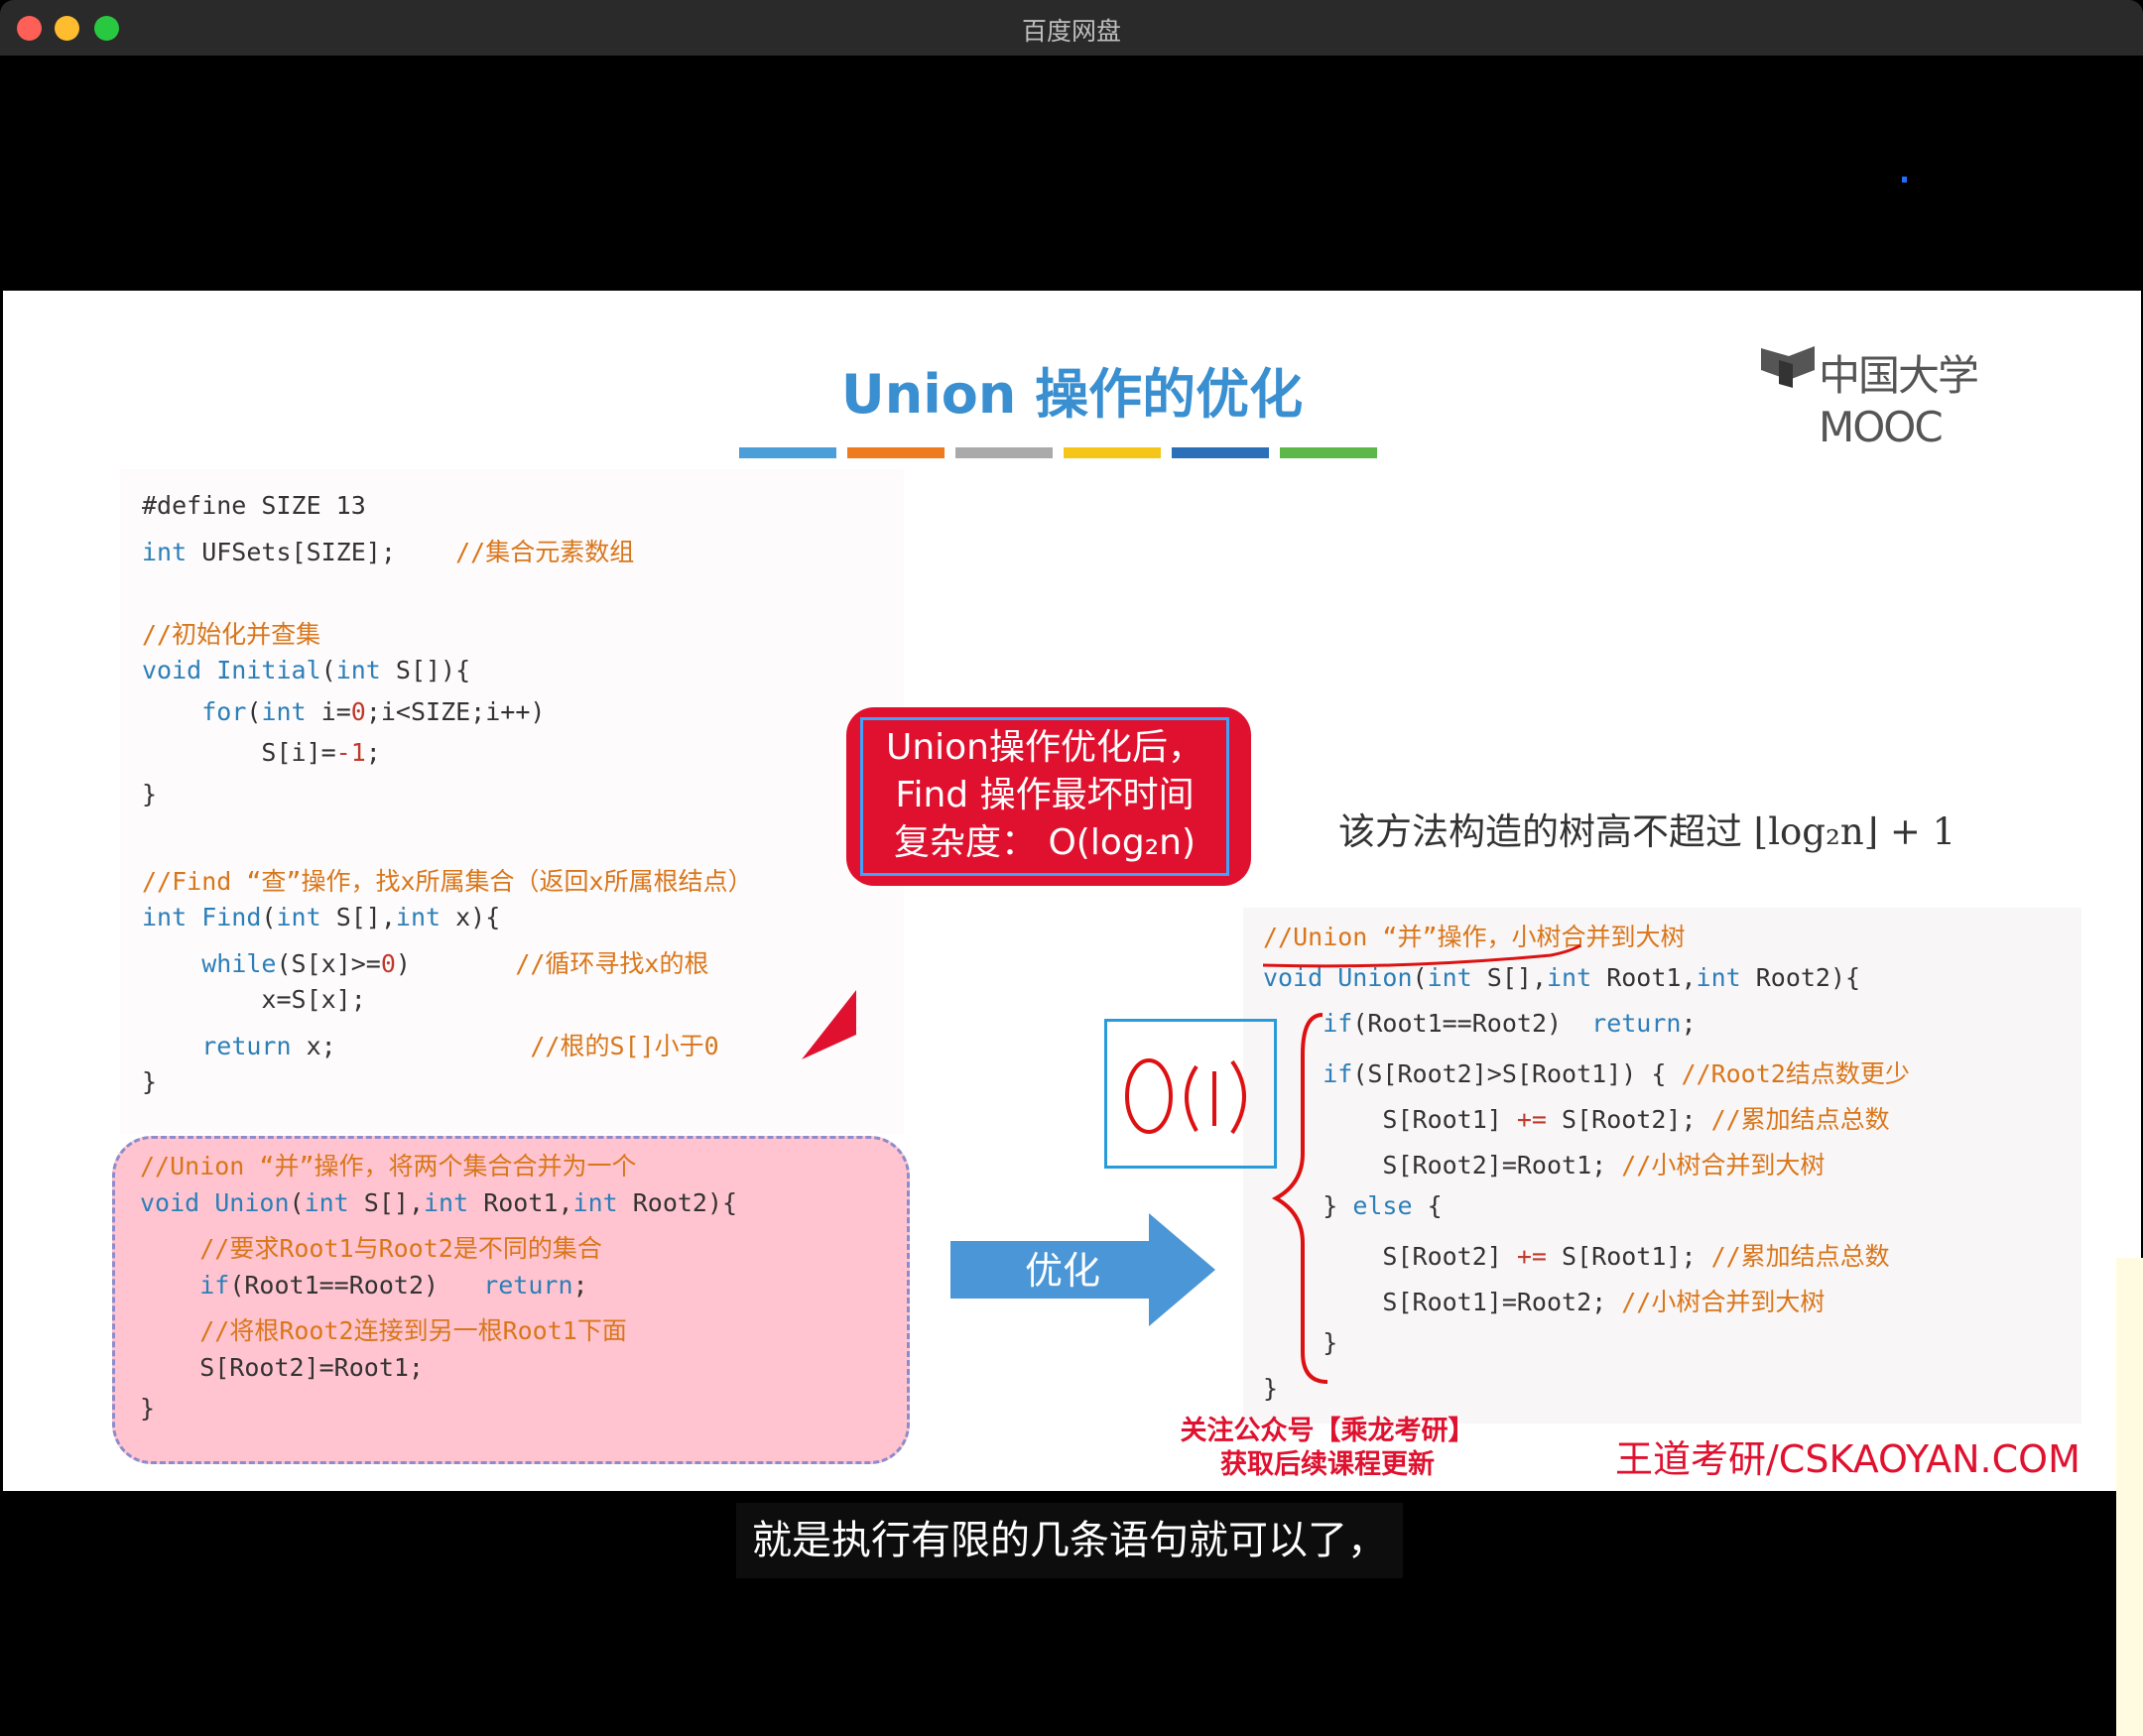 This screenshot has height=1736, width=2143. I want to click on code-line: int Find(int S[],int x){, so click(321, 917).